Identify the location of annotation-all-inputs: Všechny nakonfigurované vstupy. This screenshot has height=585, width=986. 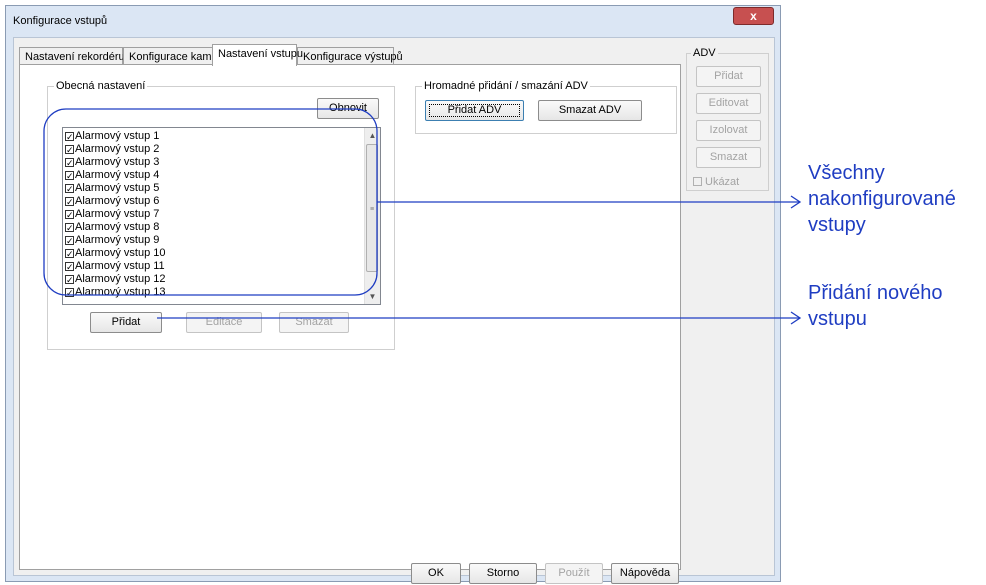
(882, 199).